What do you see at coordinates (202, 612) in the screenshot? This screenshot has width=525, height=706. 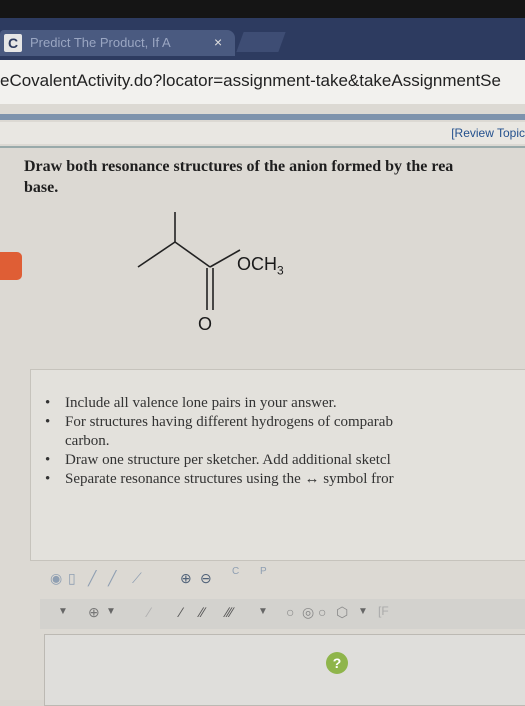 I see `bond-double-icon: ∕∕` at bounding box center [202, 612].